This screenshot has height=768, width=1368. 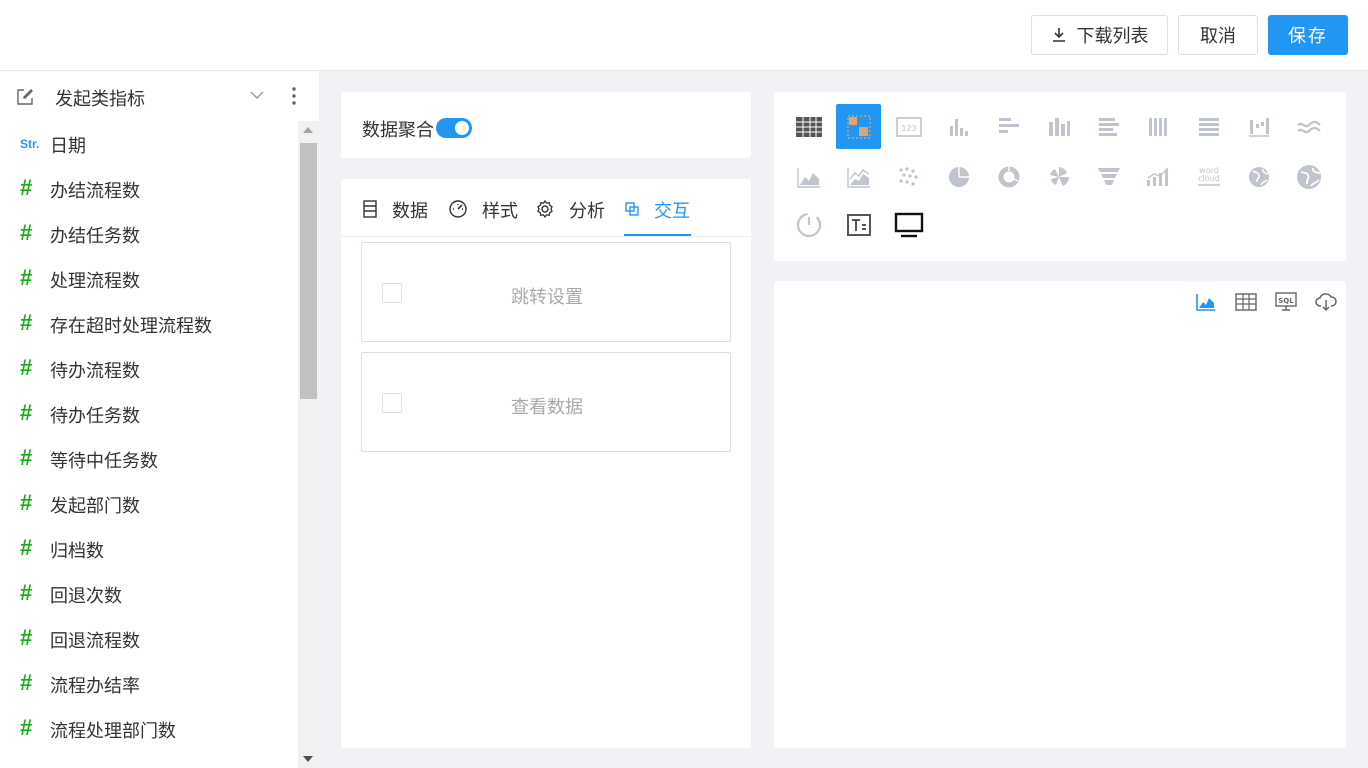 What do you see at coordinates (149, 233) in the screenshot?
I see `field-item: # 办结任务数` at bounding box center [149, 233].